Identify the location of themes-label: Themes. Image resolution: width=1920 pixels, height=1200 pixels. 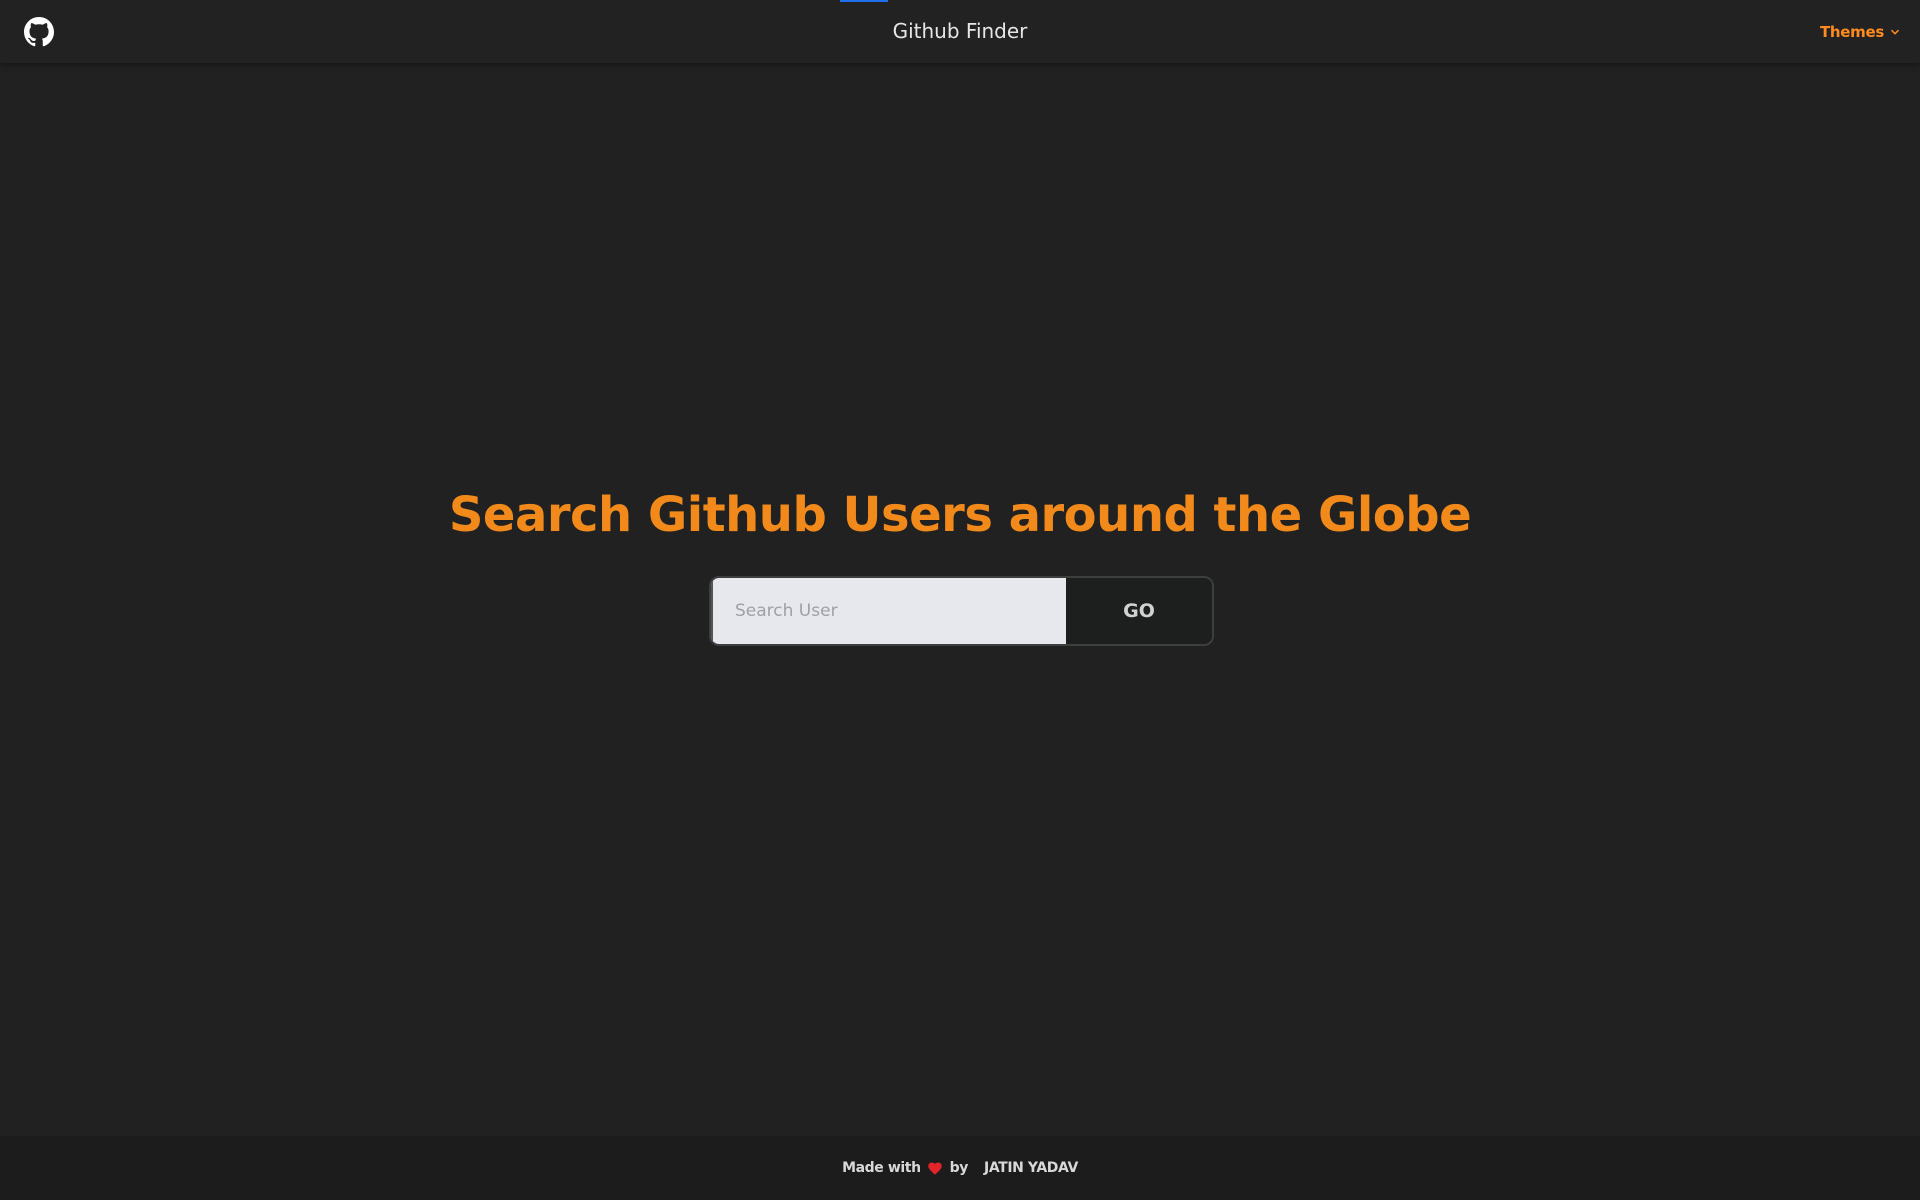
(1851, 32).